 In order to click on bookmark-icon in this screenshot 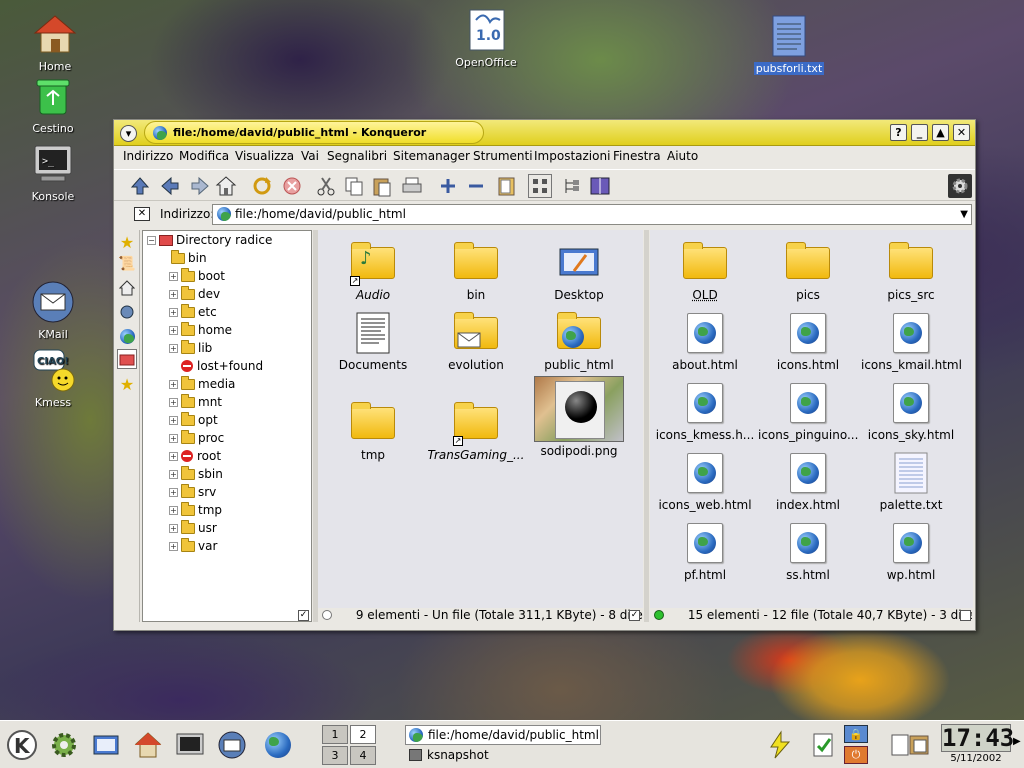, I will do `click(506, 186)`.